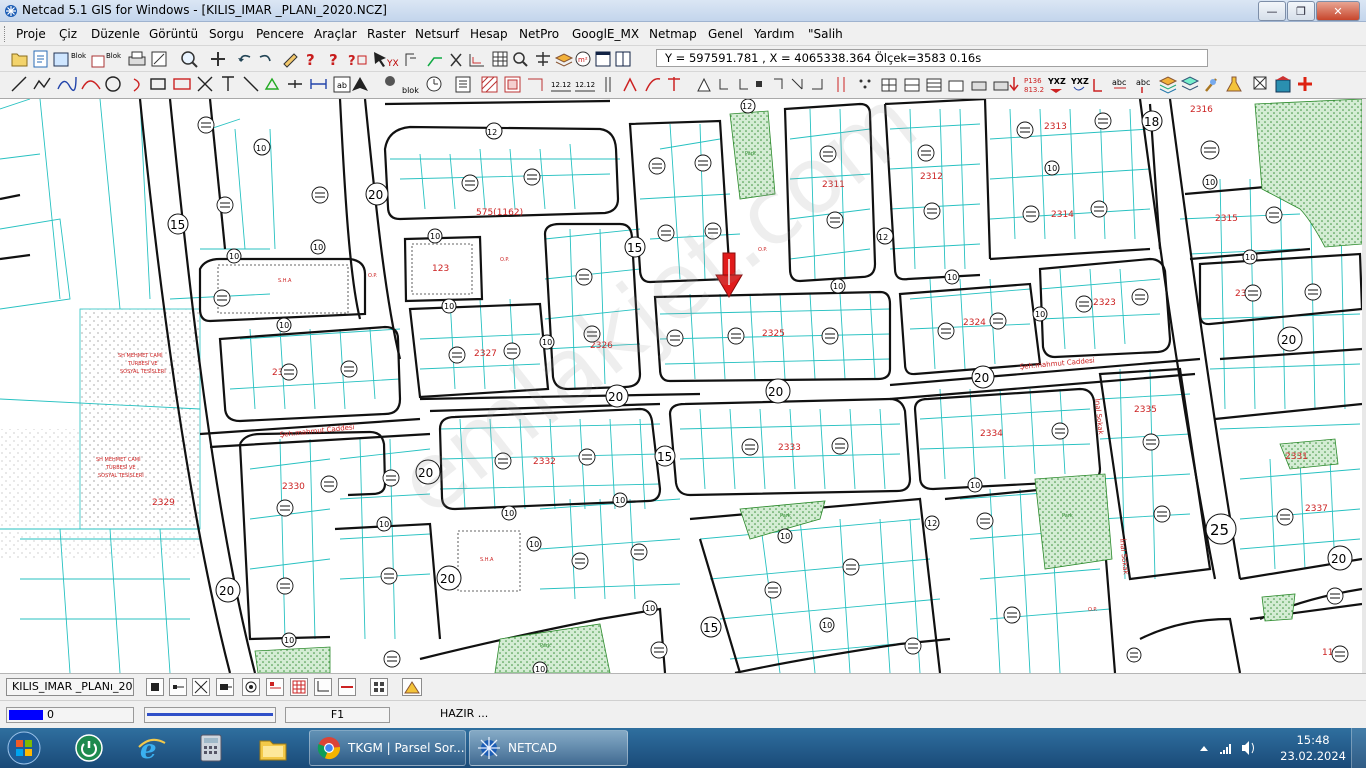 The image size is (1366, 768). What do you see at coordinates (583, 59) in the screenshot?
I see `area-m2-icon: m²` at bounding box center [583, 59].